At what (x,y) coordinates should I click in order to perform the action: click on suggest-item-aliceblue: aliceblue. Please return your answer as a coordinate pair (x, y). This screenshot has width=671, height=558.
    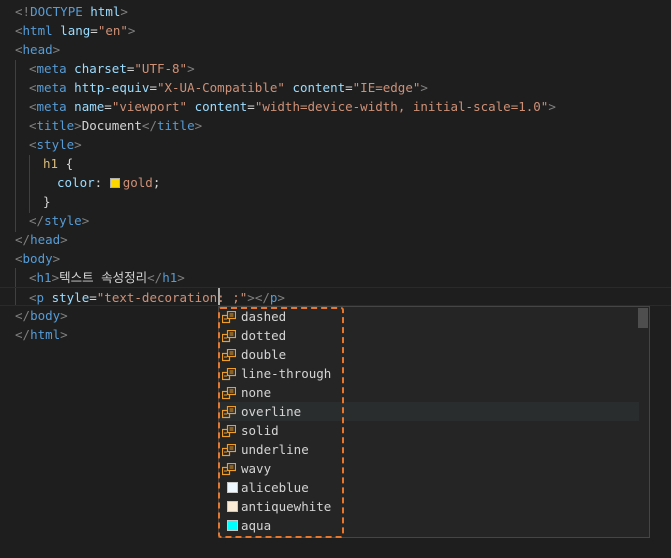
    Looking at the image, I should click on (429, 487).